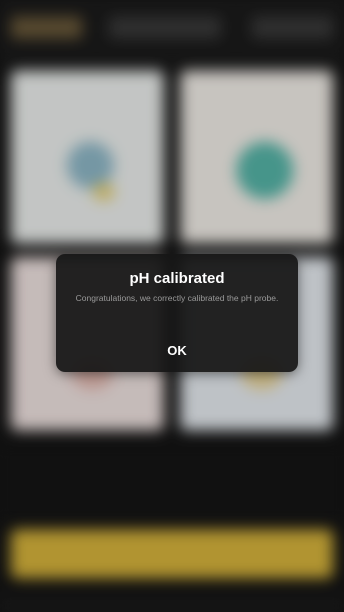 This screenshot has width=344, height=612. I want to click on dialog-title: pH calibrated, so click(177, 278).